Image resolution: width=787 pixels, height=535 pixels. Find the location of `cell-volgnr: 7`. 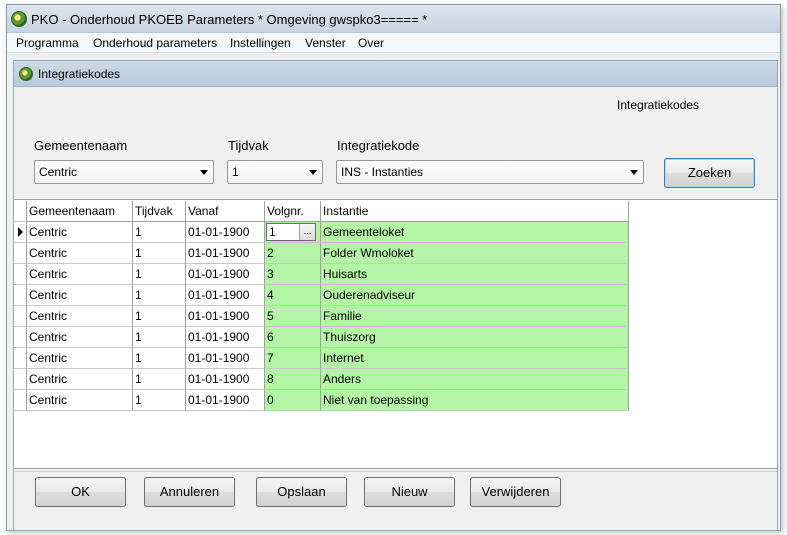

cell-volgnr: 7 is located at coordinates (293, 358).